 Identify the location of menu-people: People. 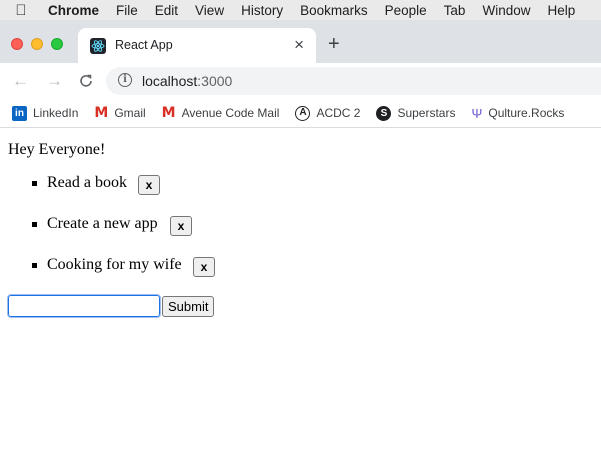
(406, 10).